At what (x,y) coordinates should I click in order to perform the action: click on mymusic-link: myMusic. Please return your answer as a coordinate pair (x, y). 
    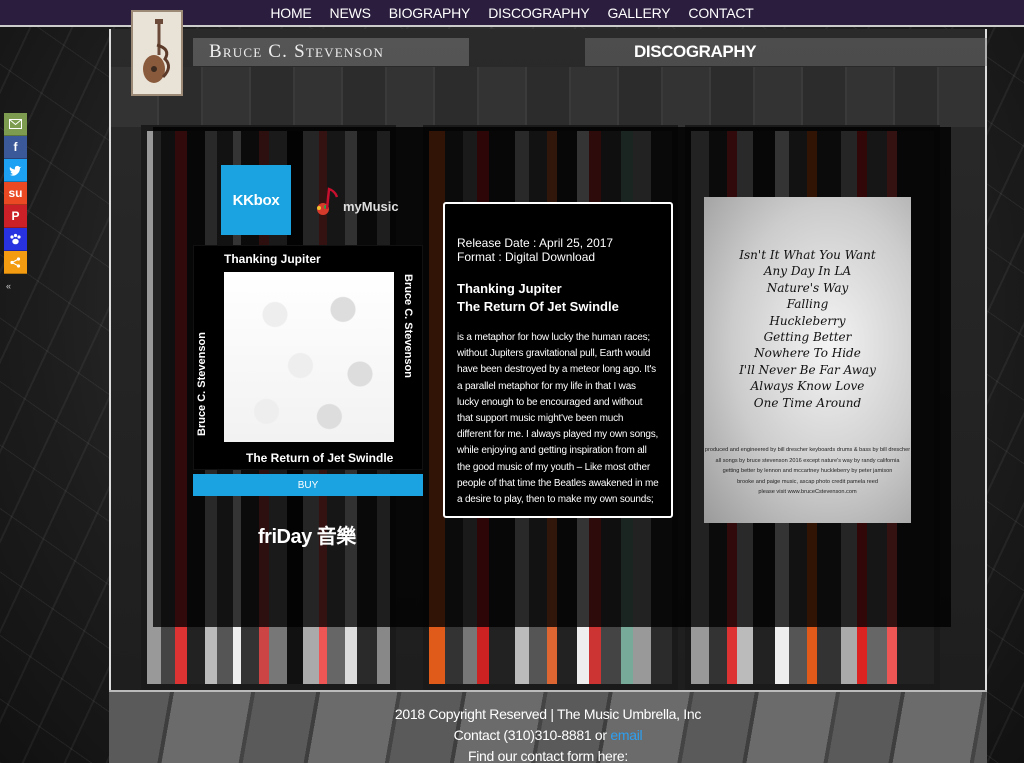
    Looking at the image, I should click on (359, 202).